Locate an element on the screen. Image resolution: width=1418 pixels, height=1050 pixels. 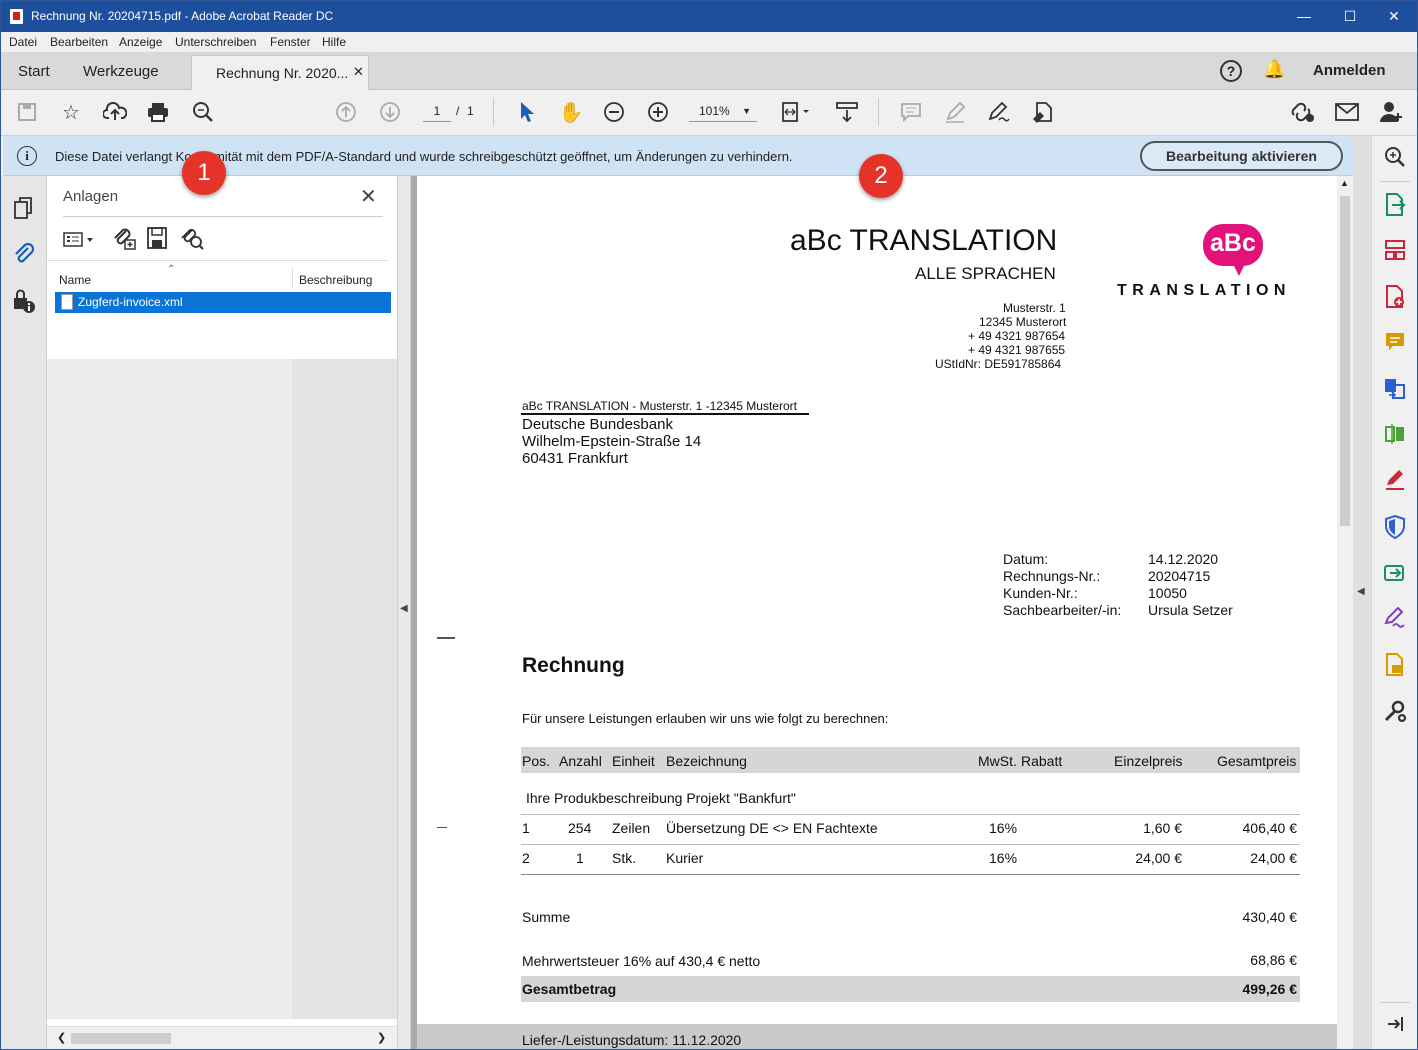
sign-pen-icon is located at coordinates (999, 112).